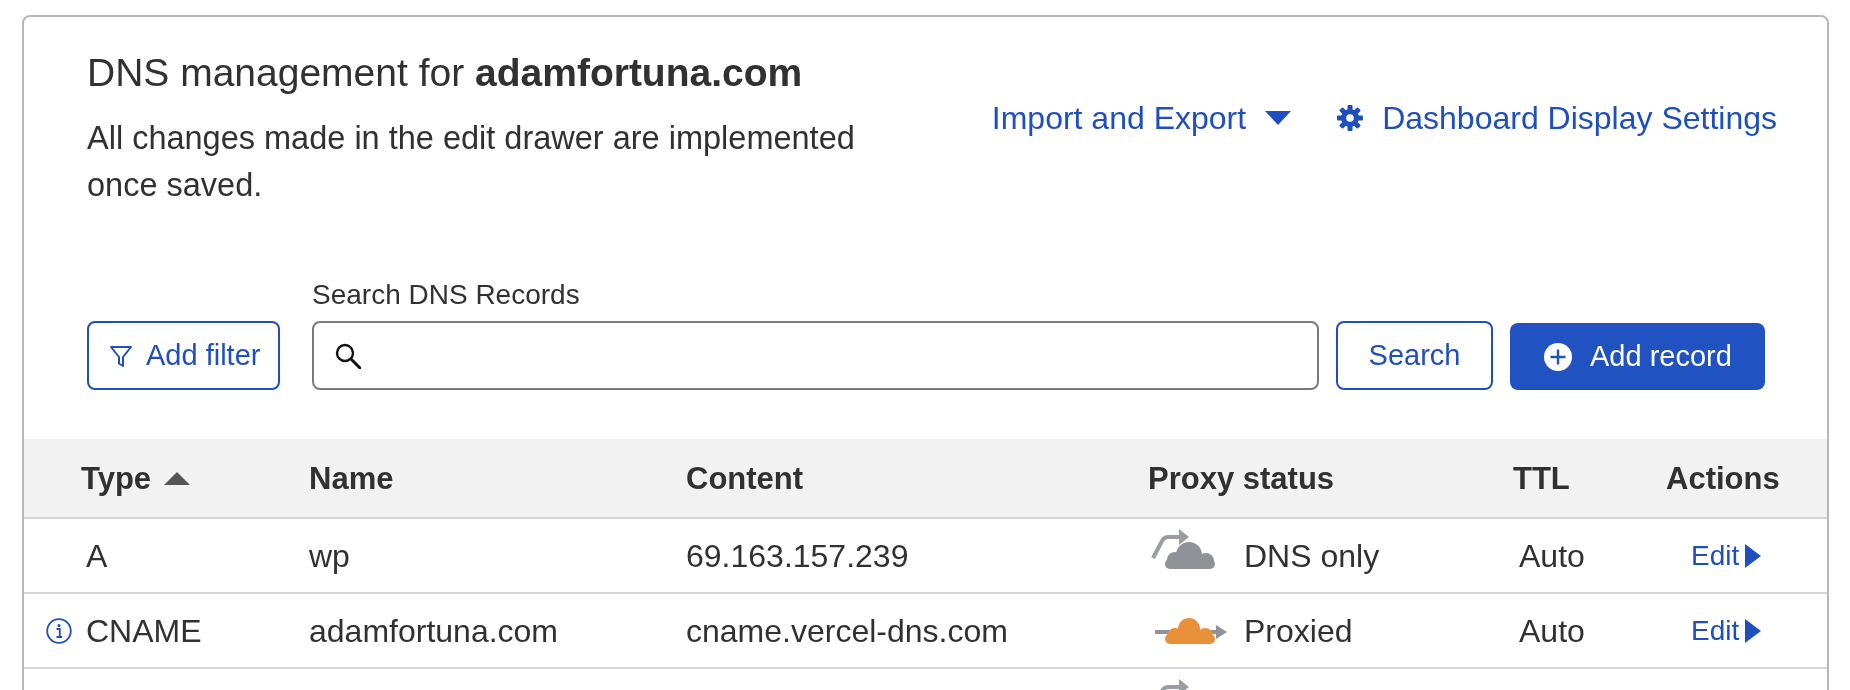 This screenshot has width=1850, height=690. What do you see at coordinates (1278, 118) in the screenshot?
I see `caret-down-icon` at bounding box center [1278, 118].